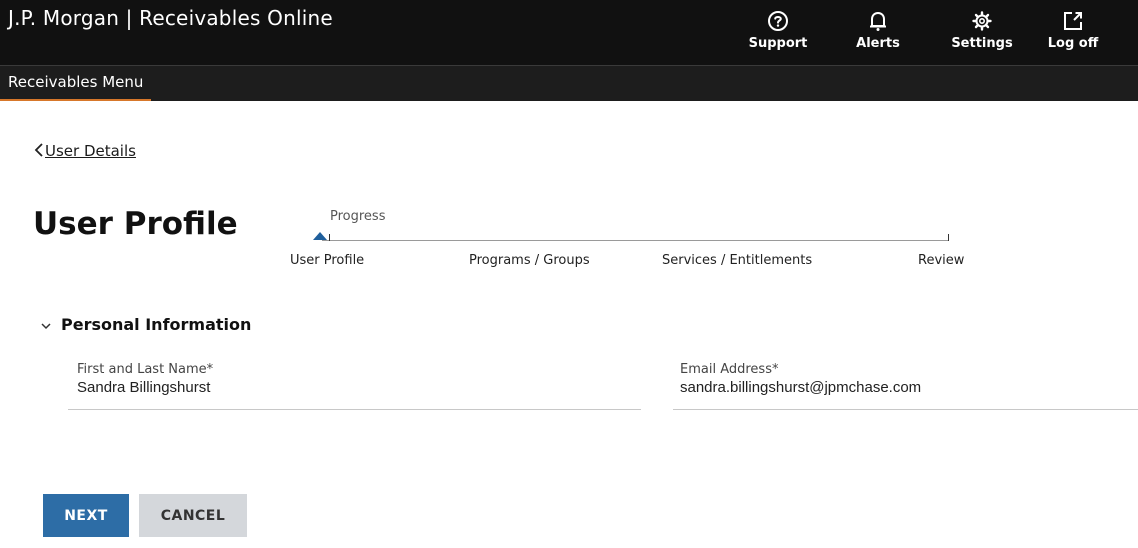 This screenshot has width=1138, height=548. Describe the element at coordinates (358, 216) in the screenshot. I see `progress-label: Progress` at that location.